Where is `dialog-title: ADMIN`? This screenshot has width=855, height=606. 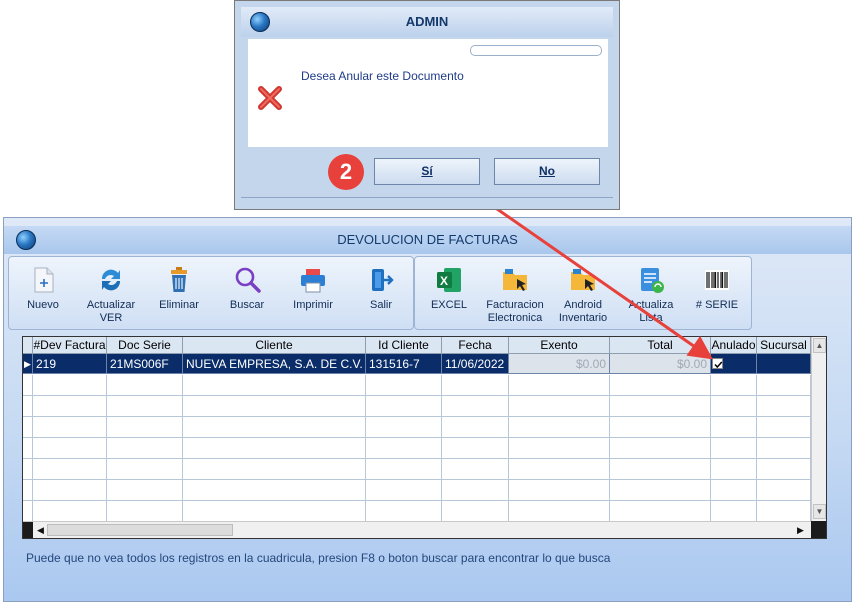 dialog-title: ADMIN is located at coordinates (427, 21).